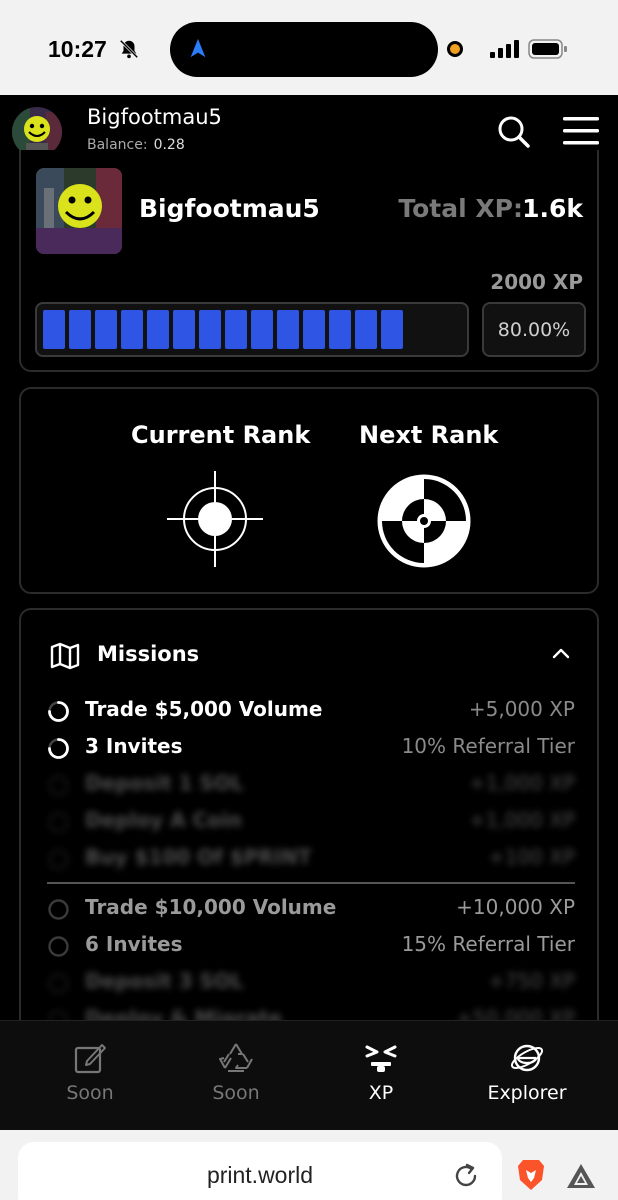 The height and width of the screenshot is (1200, 618). Describe the element at coordinates (561, 654) in the screenshot. I see `chevron-up-icon` at that location.